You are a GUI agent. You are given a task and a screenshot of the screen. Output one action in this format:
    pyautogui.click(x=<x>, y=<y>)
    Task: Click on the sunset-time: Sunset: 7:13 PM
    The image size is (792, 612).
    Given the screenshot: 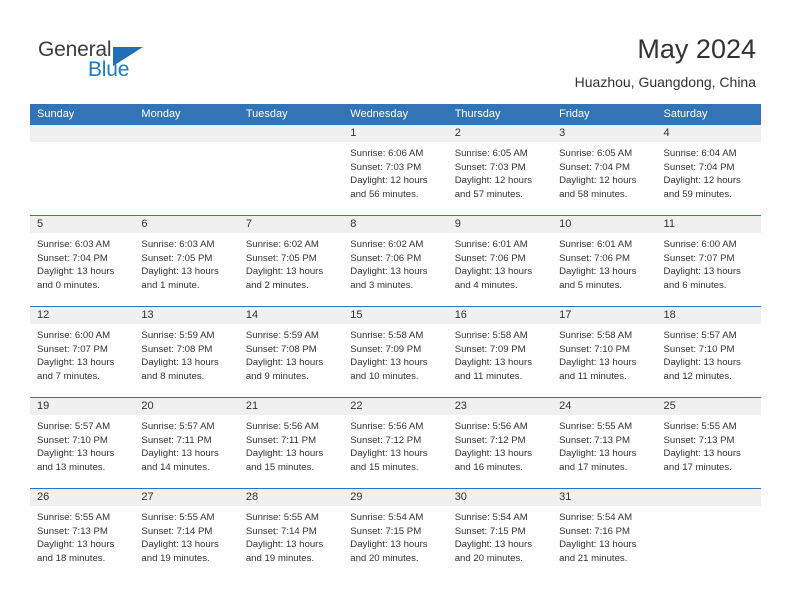 What is the action you would take?
    pyautogui.click(x=595, y=440)
    